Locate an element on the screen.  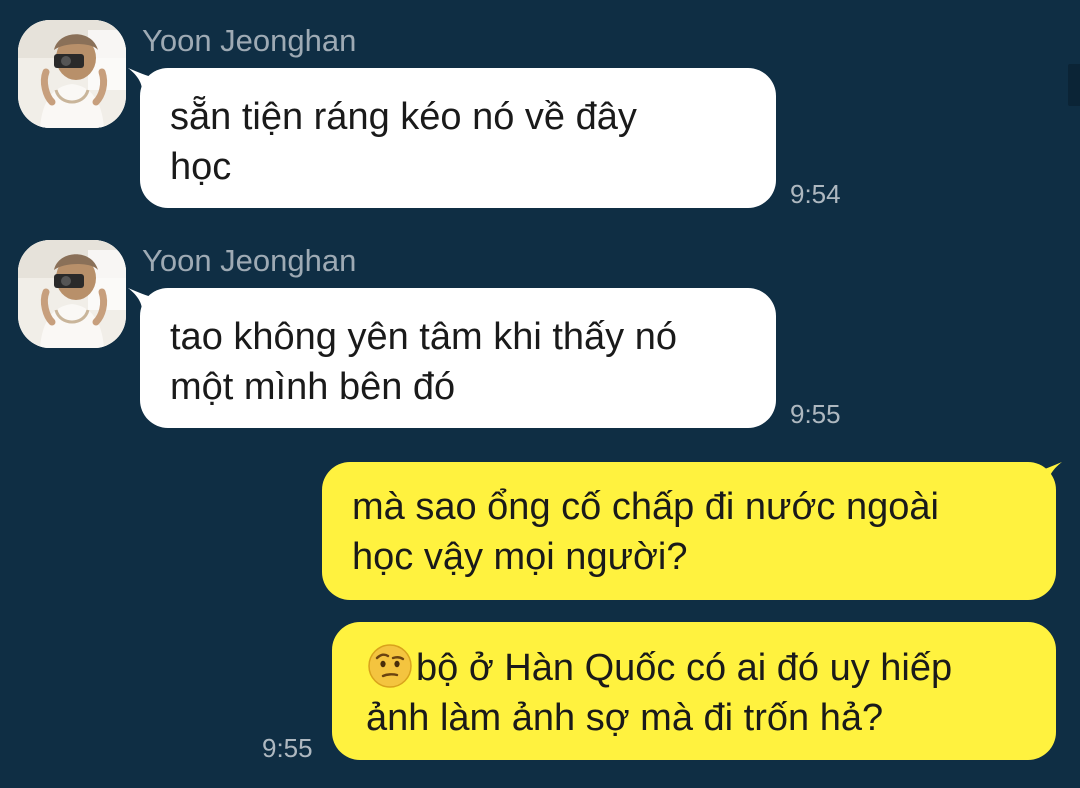
message-text-line: sẵn tiện ráng kéo nó về đây is located at coordinates (403, 117).